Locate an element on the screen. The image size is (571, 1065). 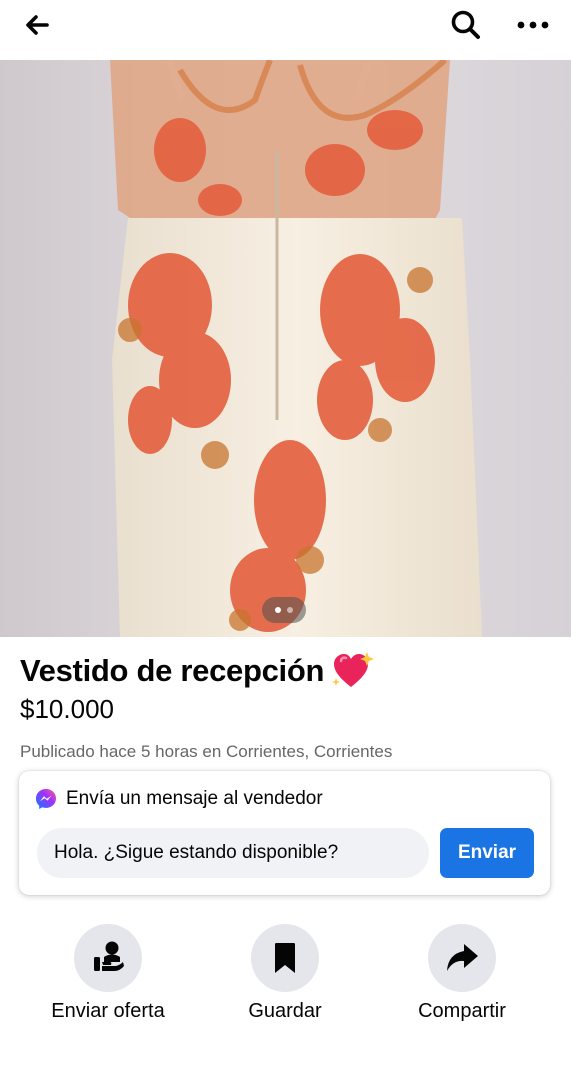
listing-title-row: Vestido de recepción is located at coordinates (197, 671).